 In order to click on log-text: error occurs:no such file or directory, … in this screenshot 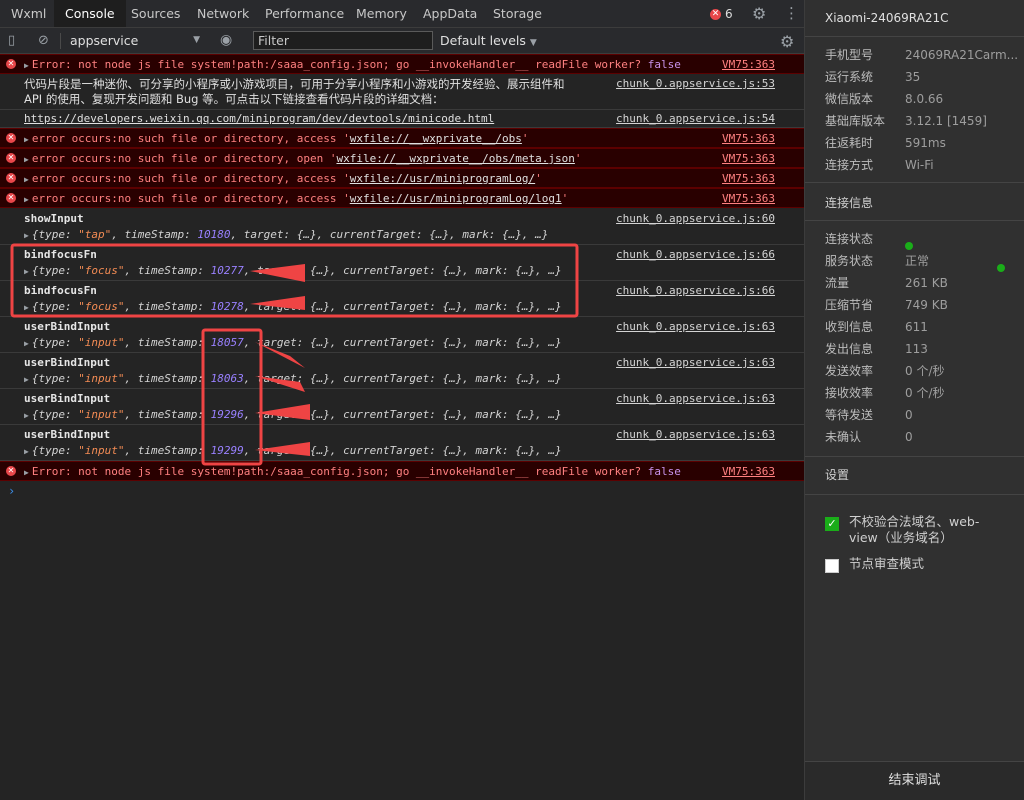, I will do `click(190, 138)`.